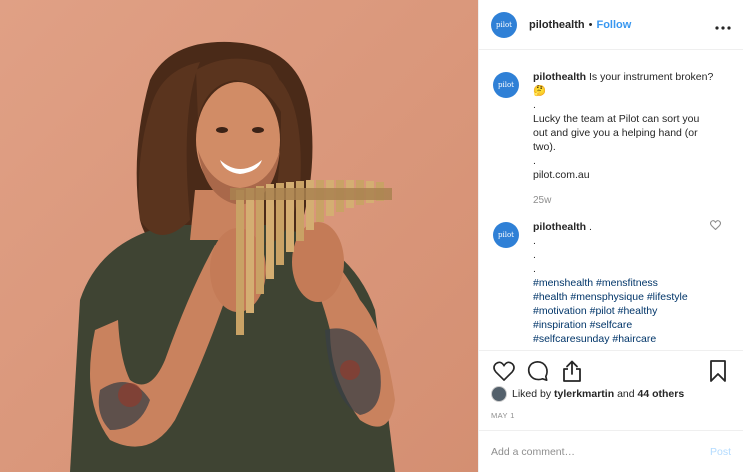 The height and width of the screenshot is (472, 743). What do you see at coordinates (624, 201) in the screenshot?
I see `caption-timestamp: 25w` at bounding box center [624, 201].